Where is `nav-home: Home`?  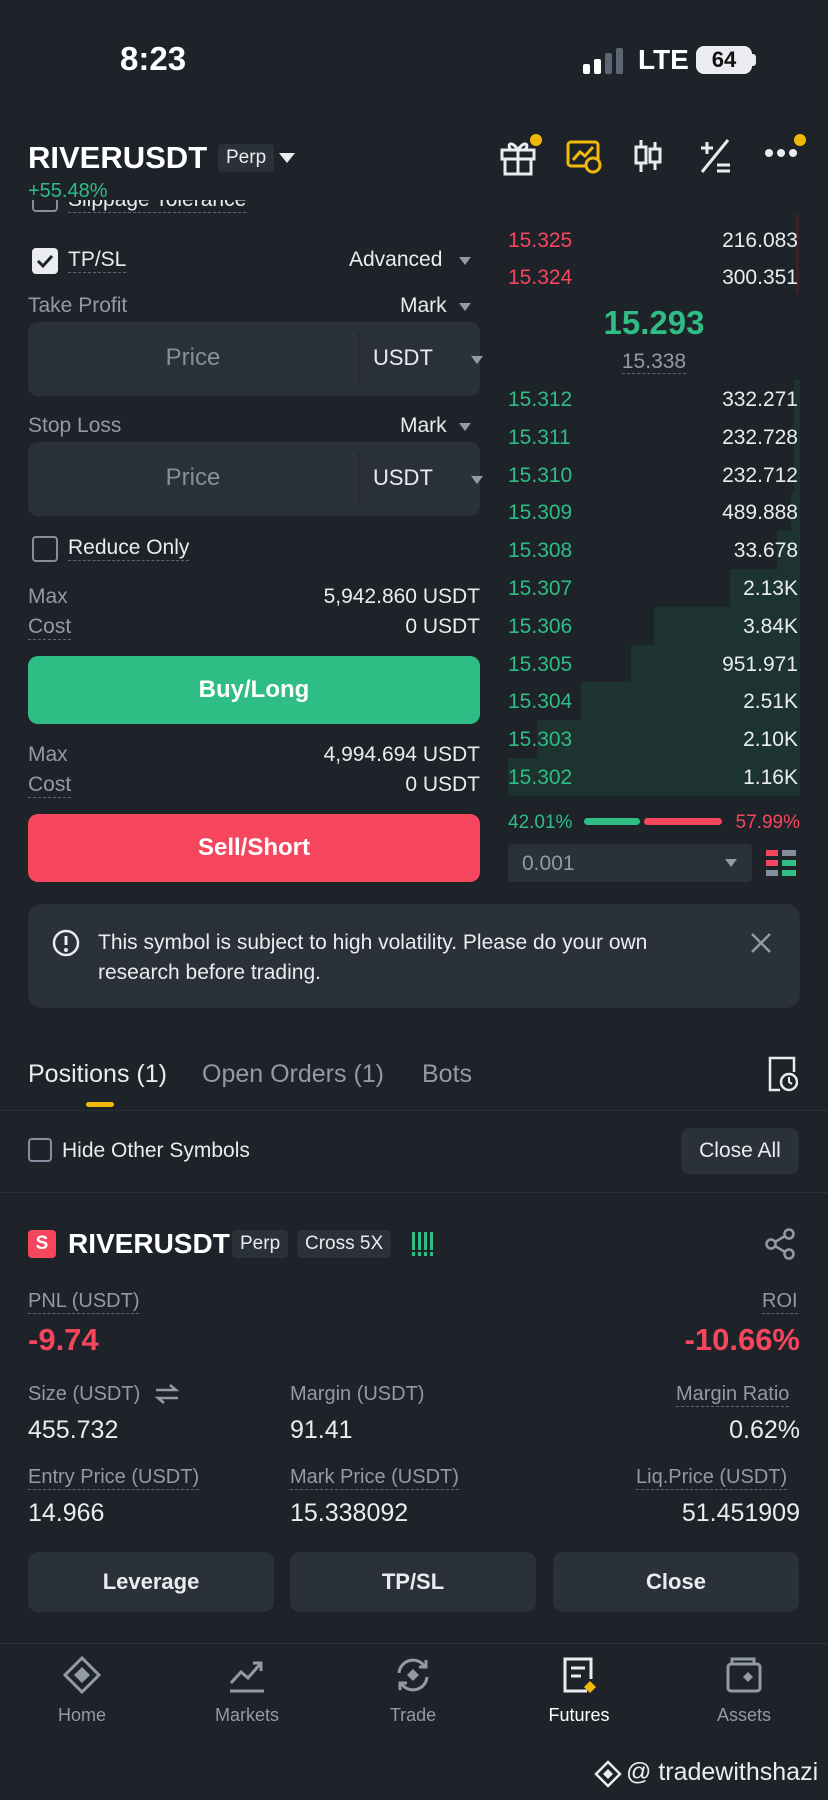 nav-home: Home is located at coordinates (82, 1690).